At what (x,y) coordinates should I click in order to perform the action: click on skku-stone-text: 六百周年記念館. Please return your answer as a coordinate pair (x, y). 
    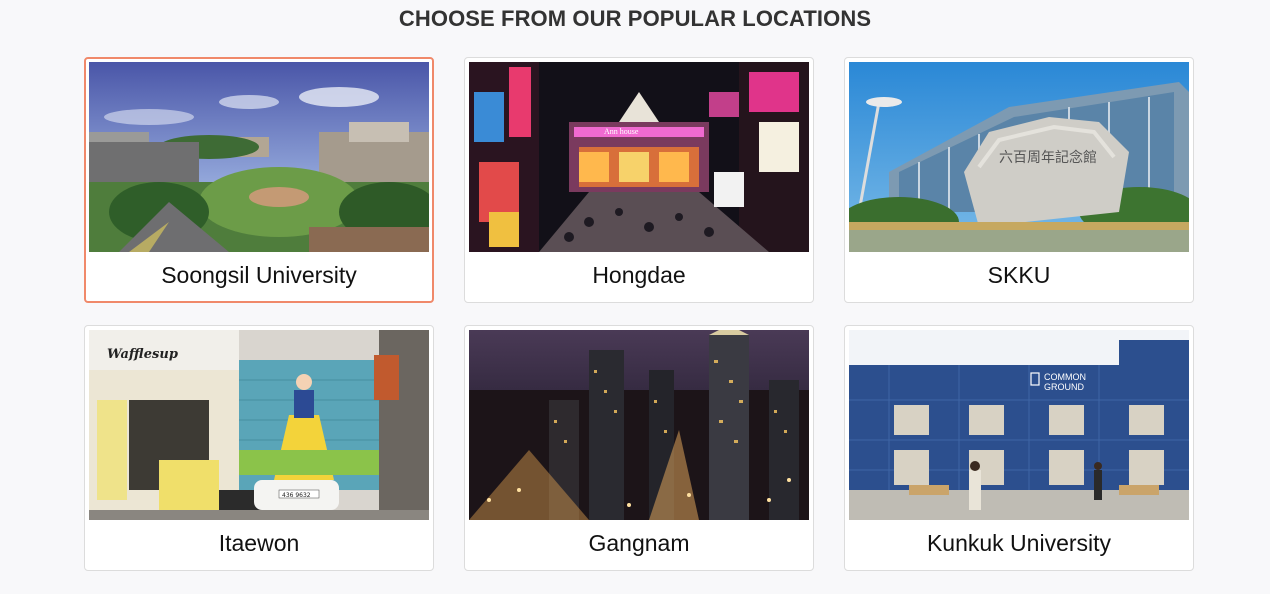
    Looking at the image, I should click on (1048, 157).